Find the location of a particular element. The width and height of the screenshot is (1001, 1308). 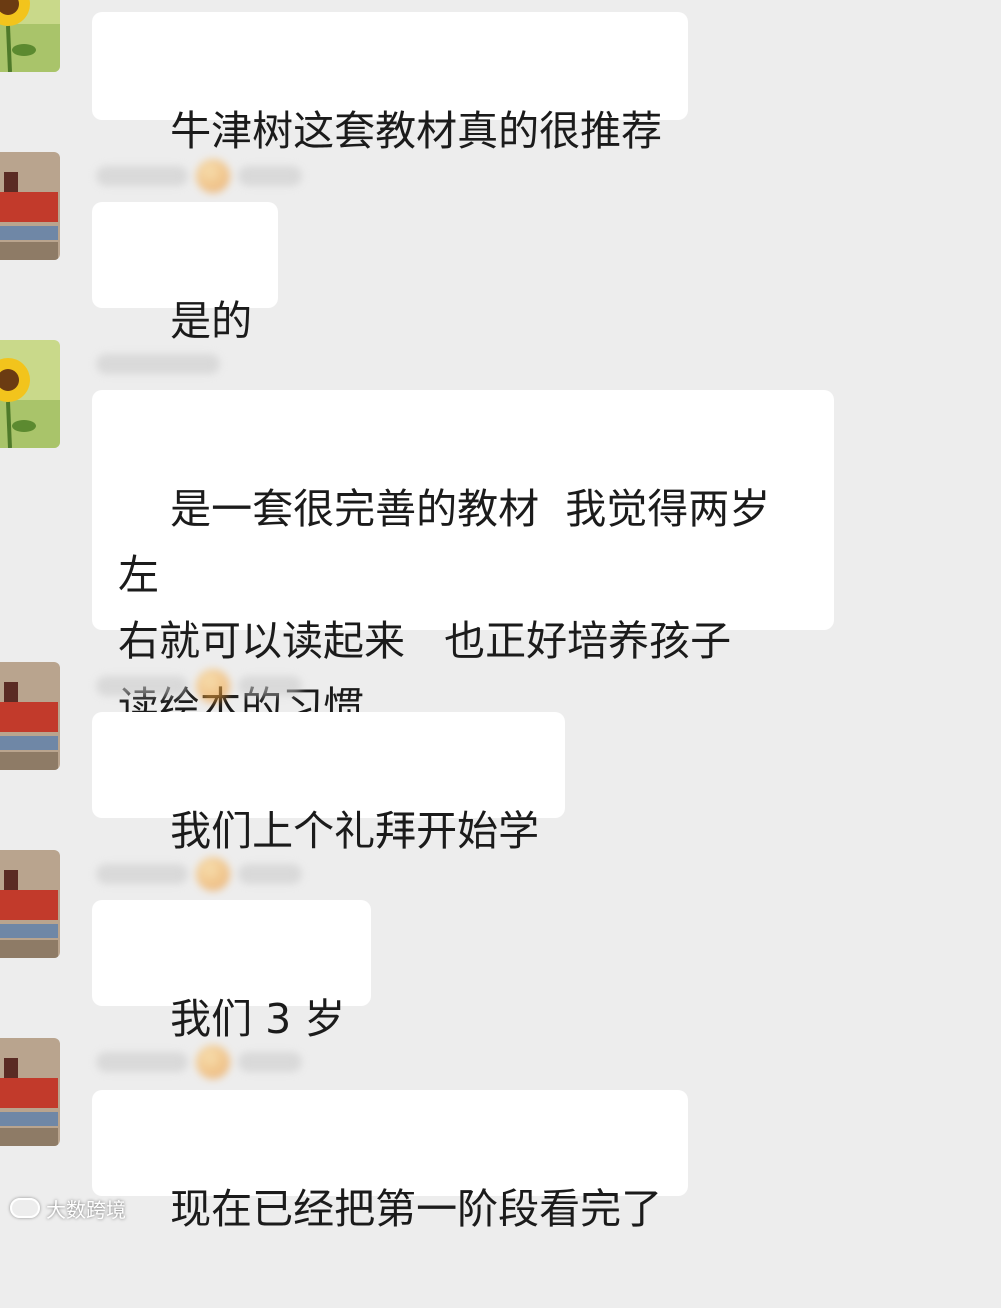

message-text: 现在已经把第一阶段看完了 is located at coordinates (416, 1209).